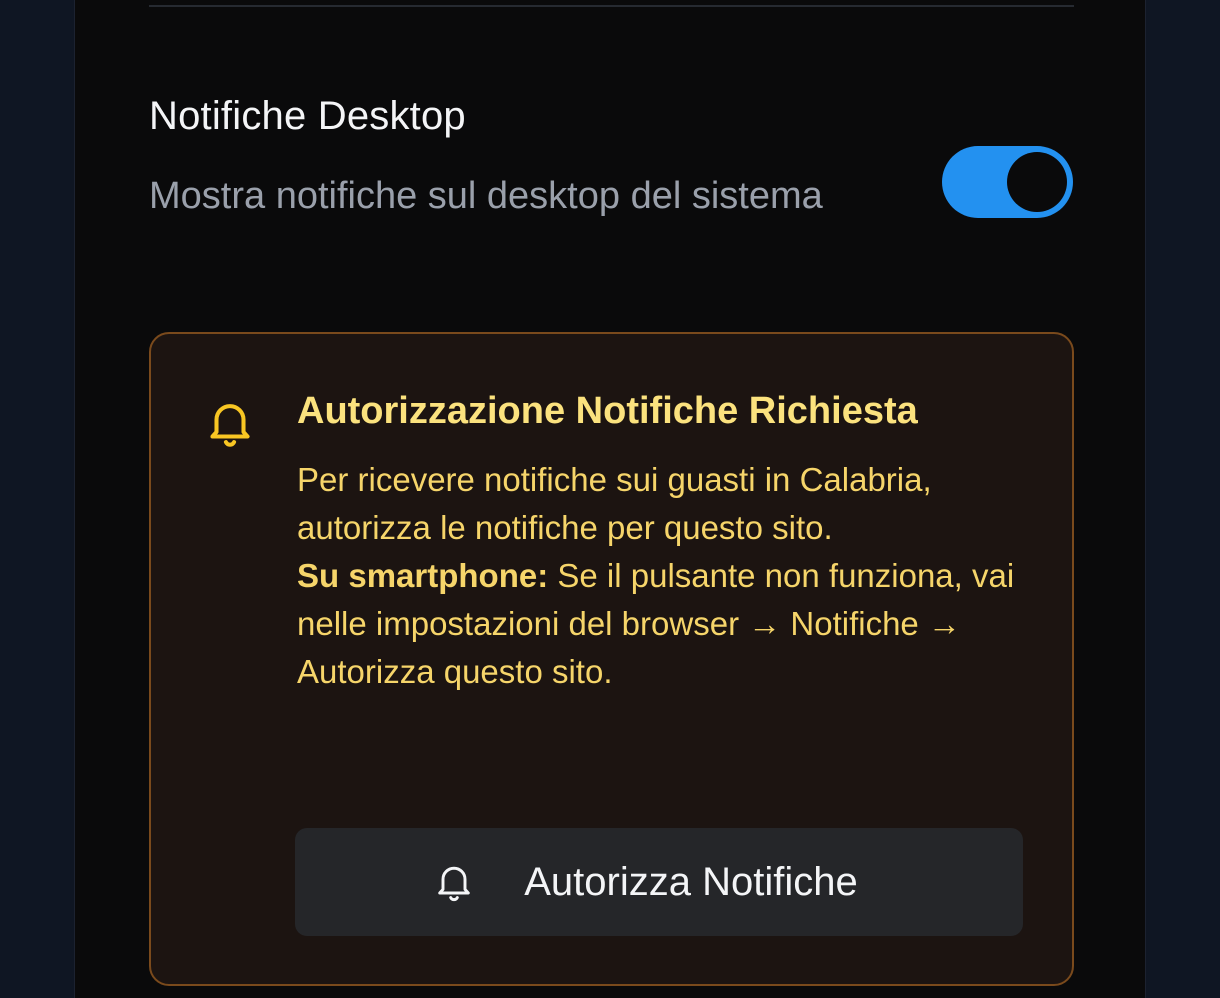 The image size is (1220, 998). What do you see at coordinates (1037, 182) in the screenshot?
I see `toggle-knob` at bounding box center [1037, 182].